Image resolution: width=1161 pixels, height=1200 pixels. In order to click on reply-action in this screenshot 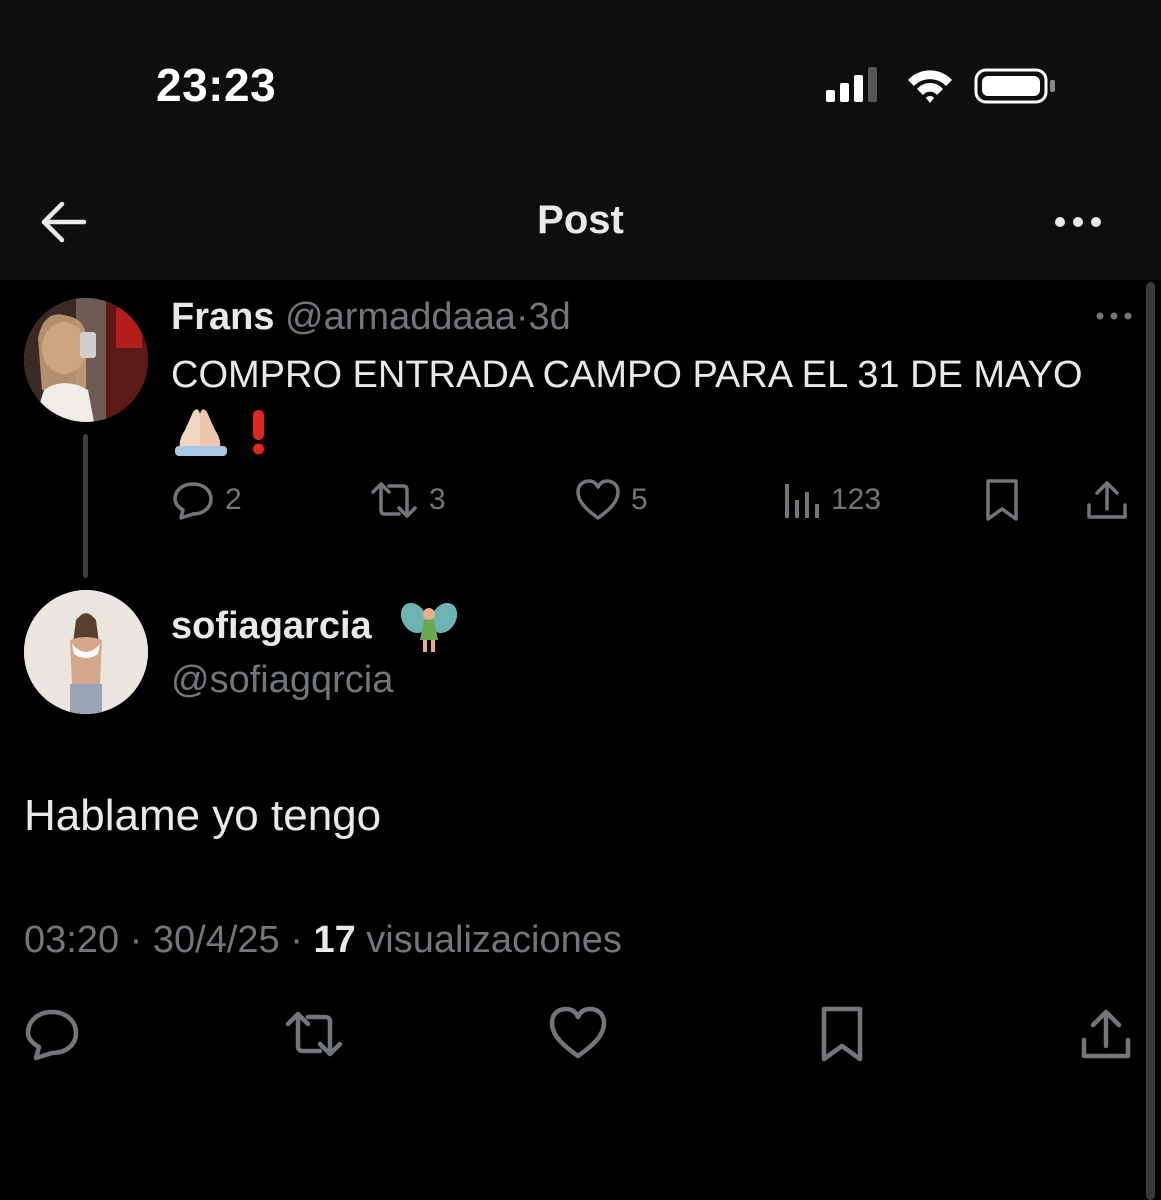, I will do `click(52, 1034)`.